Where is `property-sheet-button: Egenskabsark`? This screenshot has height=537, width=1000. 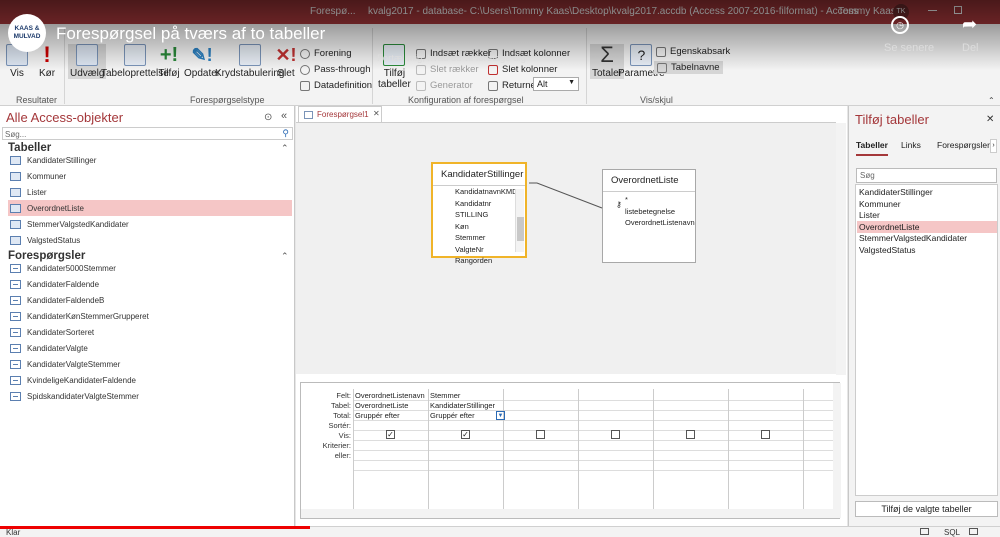
property-sheet-button: Egenskabsark is located at coordinates (693, 51).